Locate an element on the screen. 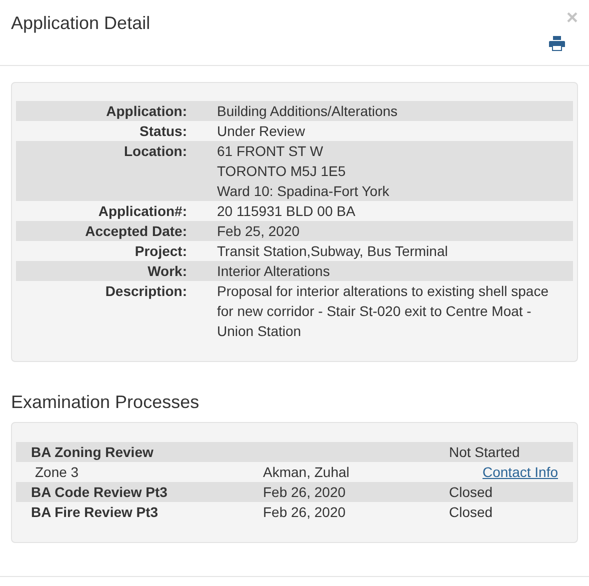  section-heading: Examination Processes is located at coordinates (105, 402).